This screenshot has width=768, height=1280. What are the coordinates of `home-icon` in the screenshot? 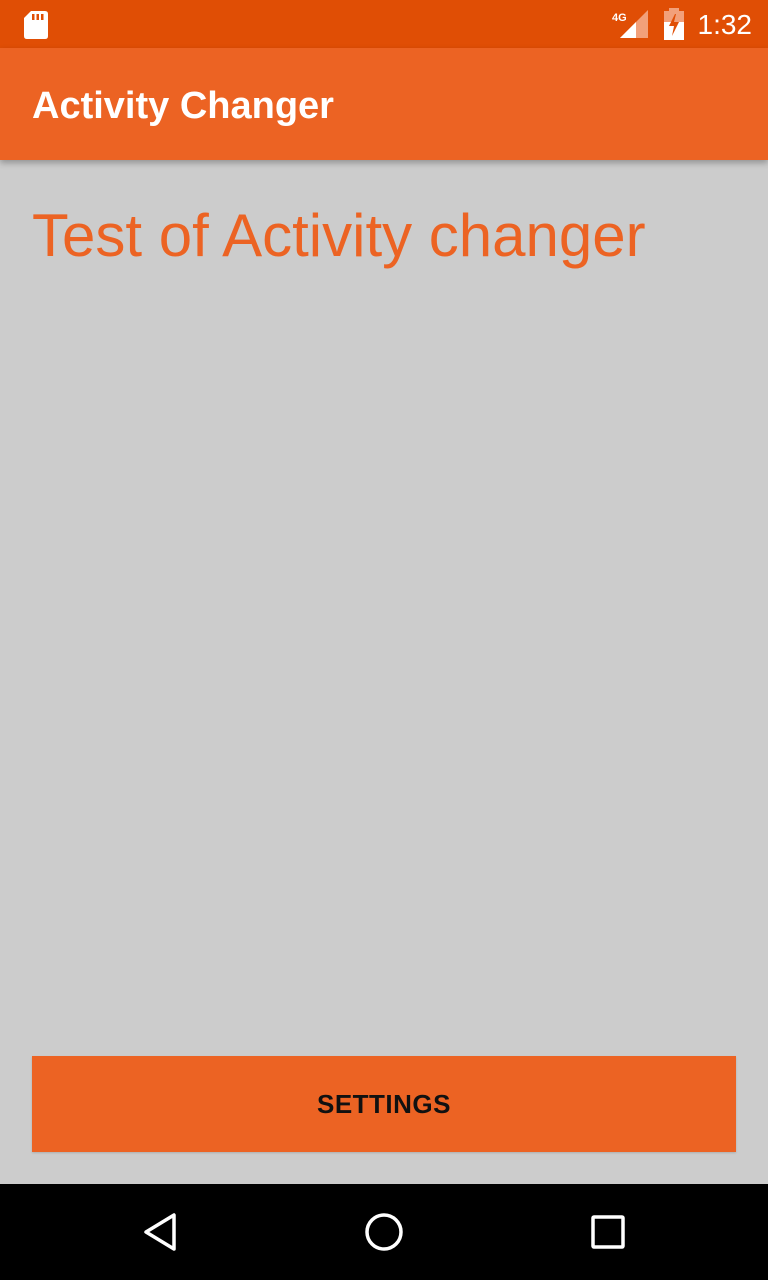 It's located at (384, 1232).